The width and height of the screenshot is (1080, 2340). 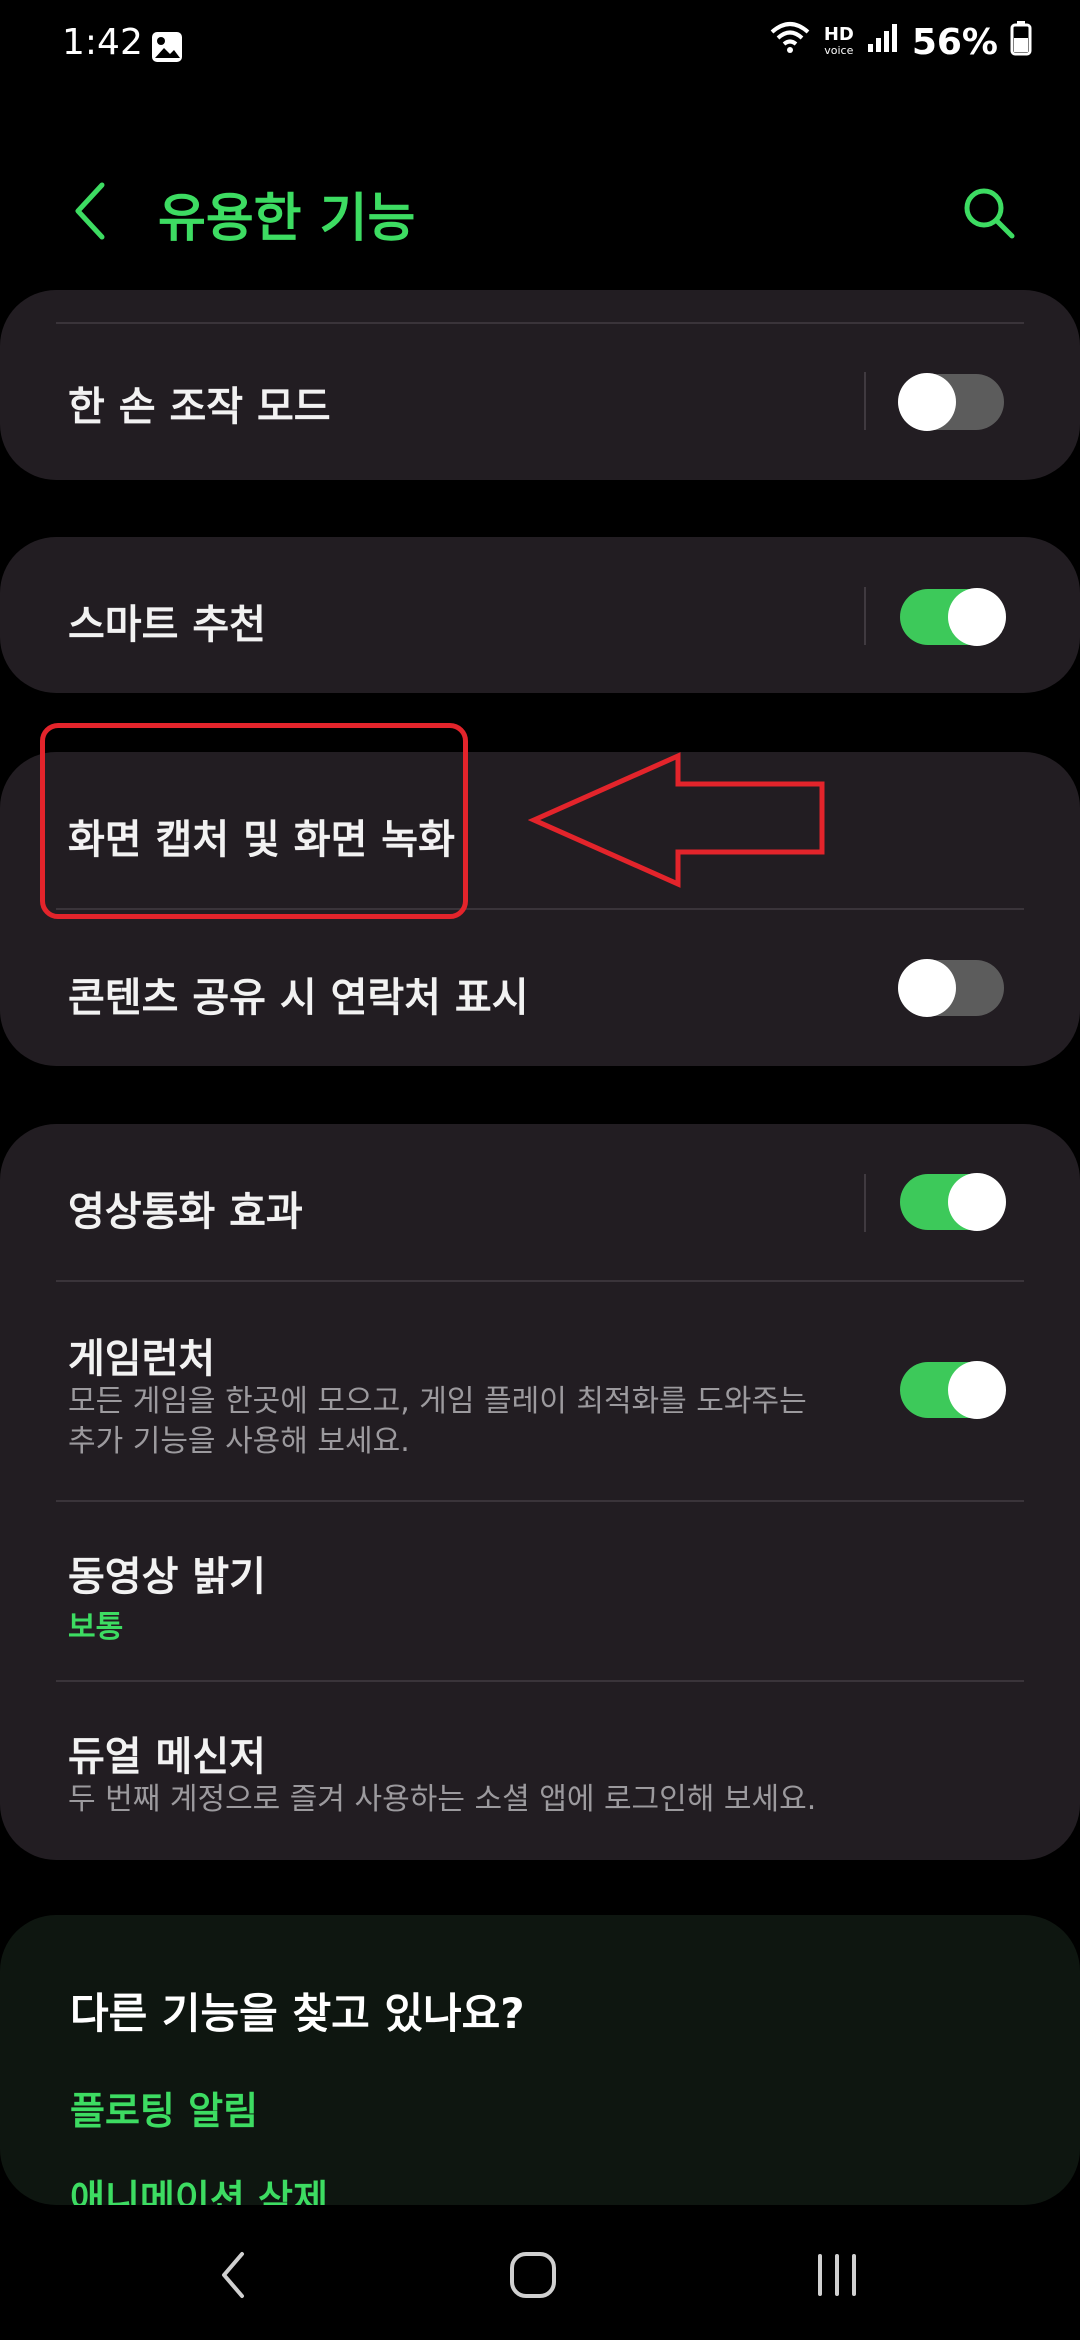 What do you see at coordinates (540, 615) in the screenshot?
I see `setting-smart-suggest: 스마트 추천` at bounding box center [540, 615].